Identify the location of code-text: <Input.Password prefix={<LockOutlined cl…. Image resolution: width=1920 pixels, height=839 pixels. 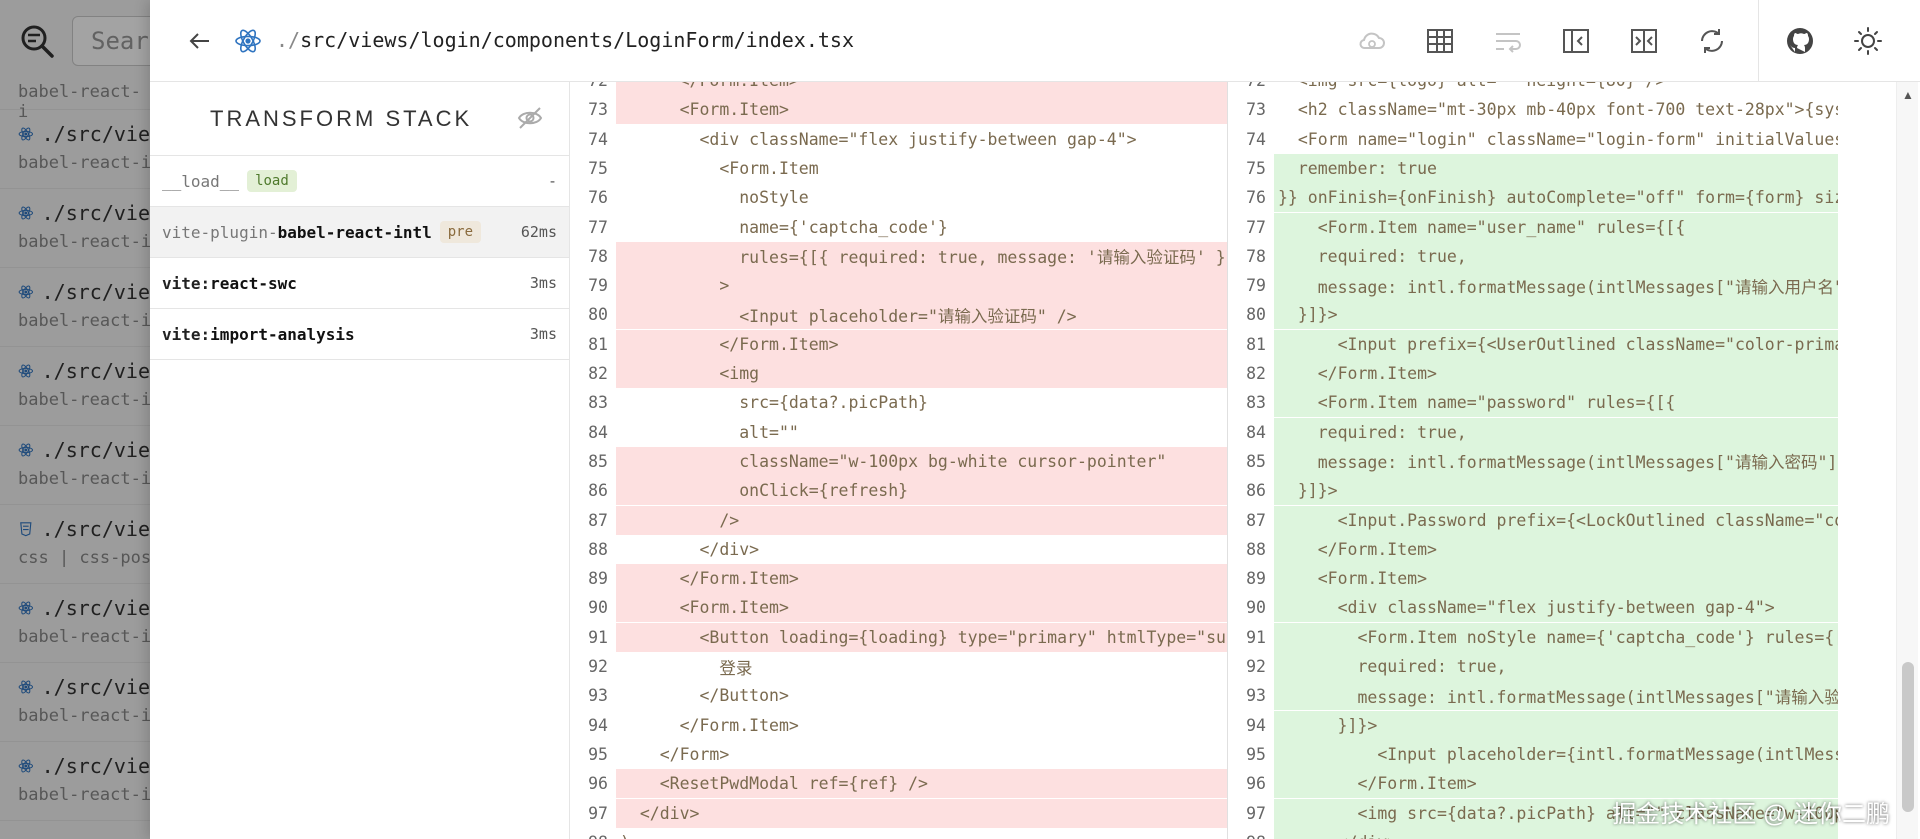
(1558, 520).